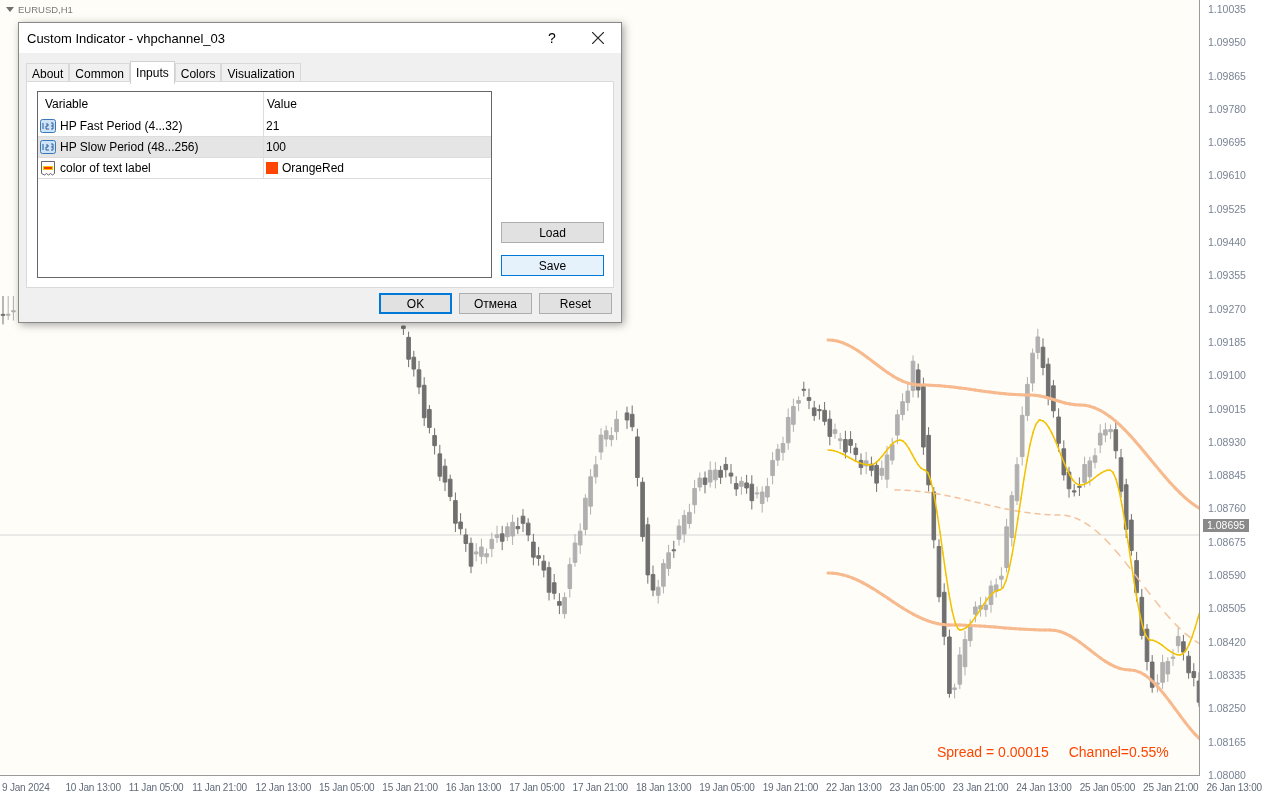 This screenshot has height=800, width=1280. Describe the element at coordinates (410, 788) in the screenshot. I see `time-label: 15 Jan 21:00` at that location.